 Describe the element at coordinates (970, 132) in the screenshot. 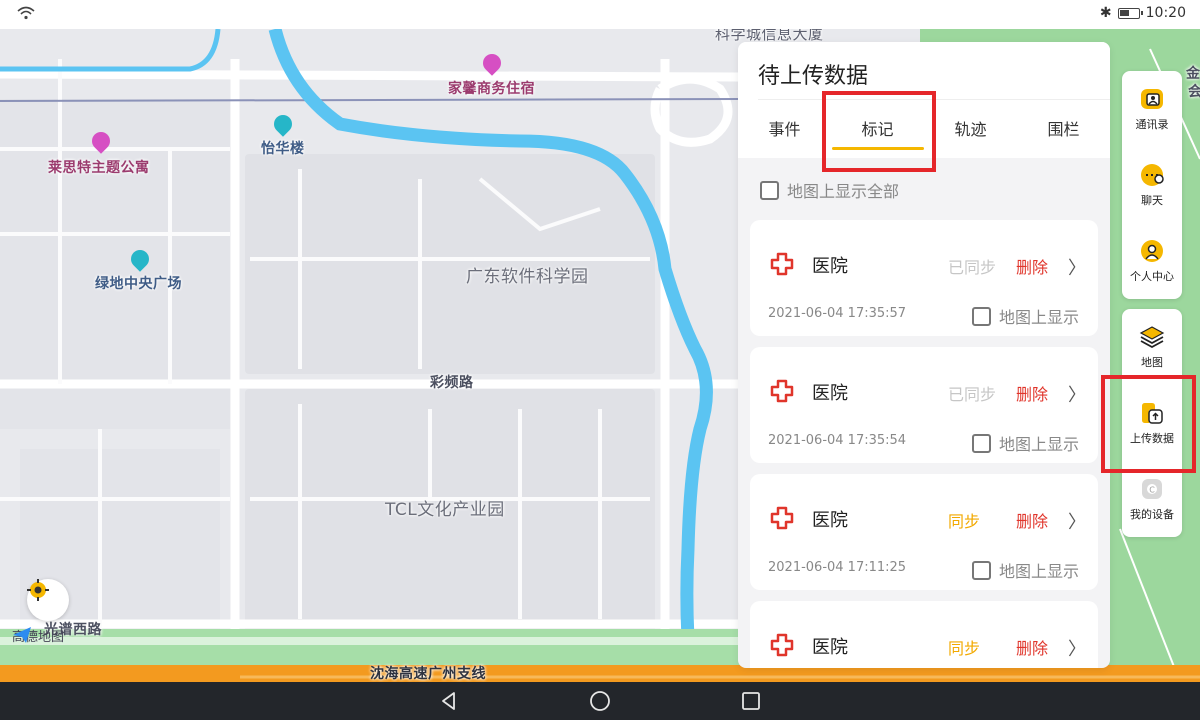

I see `tab-tracks: 轨迹` at that location.